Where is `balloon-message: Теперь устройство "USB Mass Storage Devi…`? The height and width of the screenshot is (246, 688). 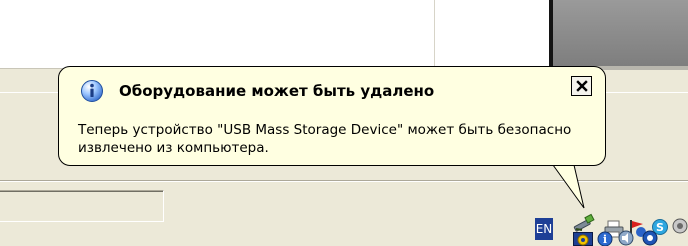
balloon-message: Теперь устройство "USB Mass Storage Devi… is located at coordinates (325, 139).